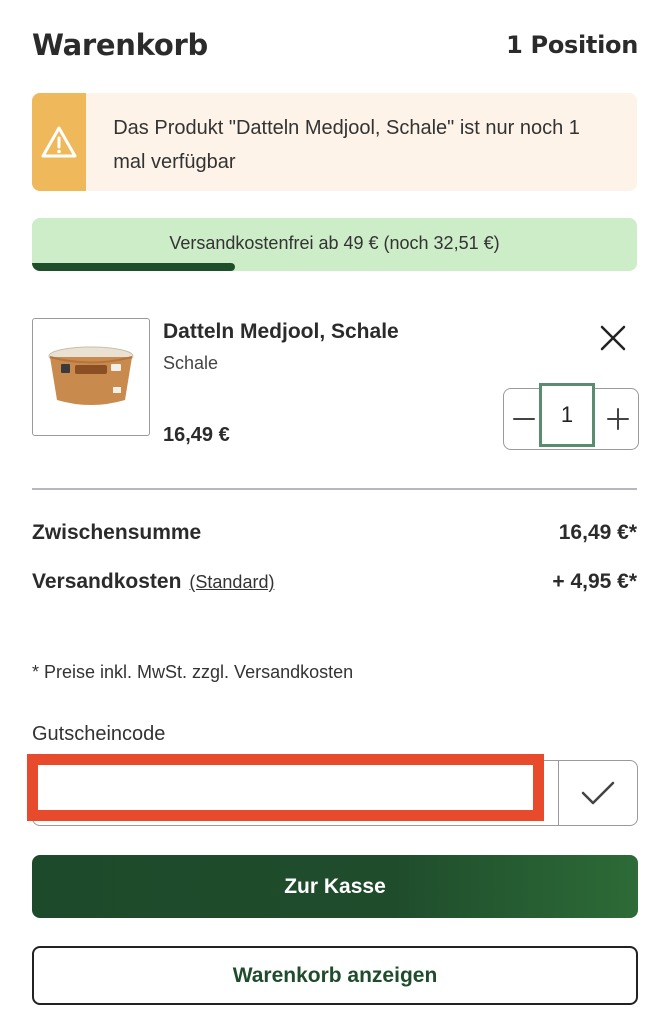  I want to click on shipping-method-link: (Standard), so click(231, 582).